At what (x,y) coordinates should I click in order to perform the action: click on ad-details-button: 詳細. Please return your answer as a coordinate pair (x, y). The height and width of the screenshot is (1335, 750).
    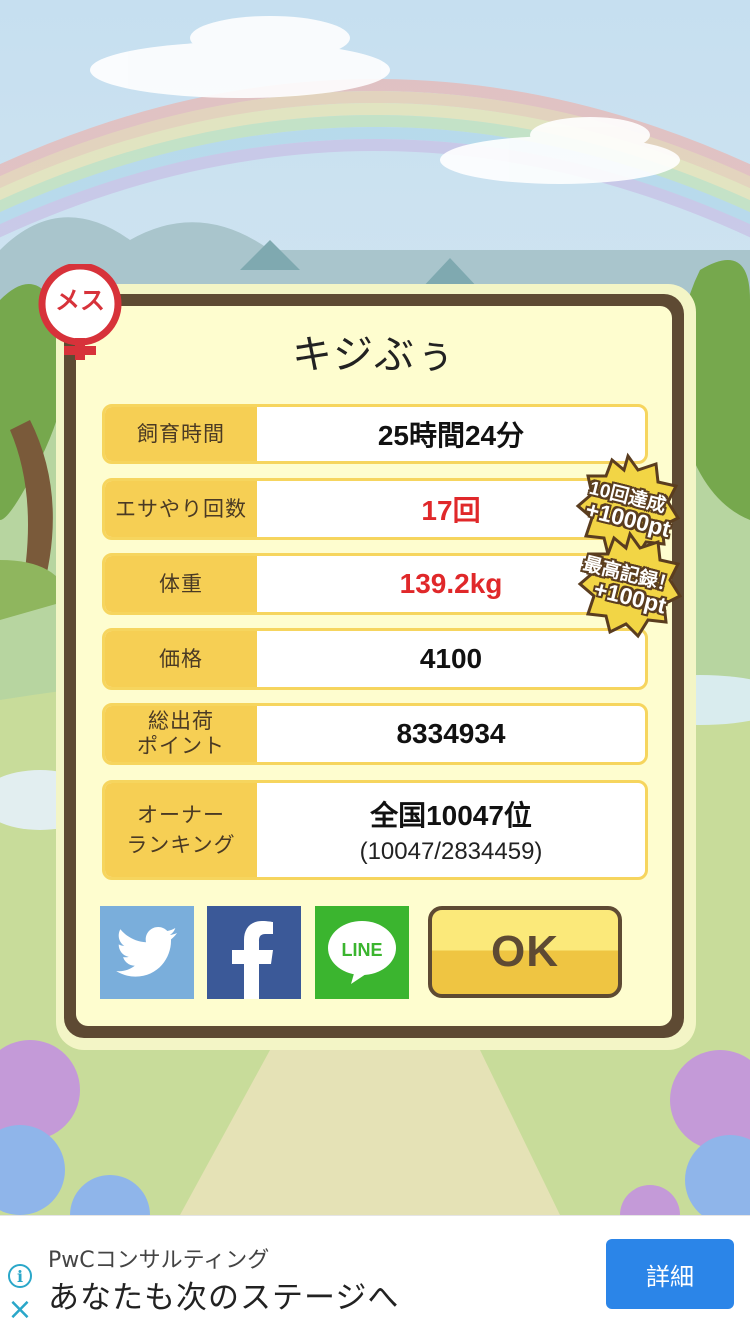
    Looking at the image, I should click on (670, 1274).